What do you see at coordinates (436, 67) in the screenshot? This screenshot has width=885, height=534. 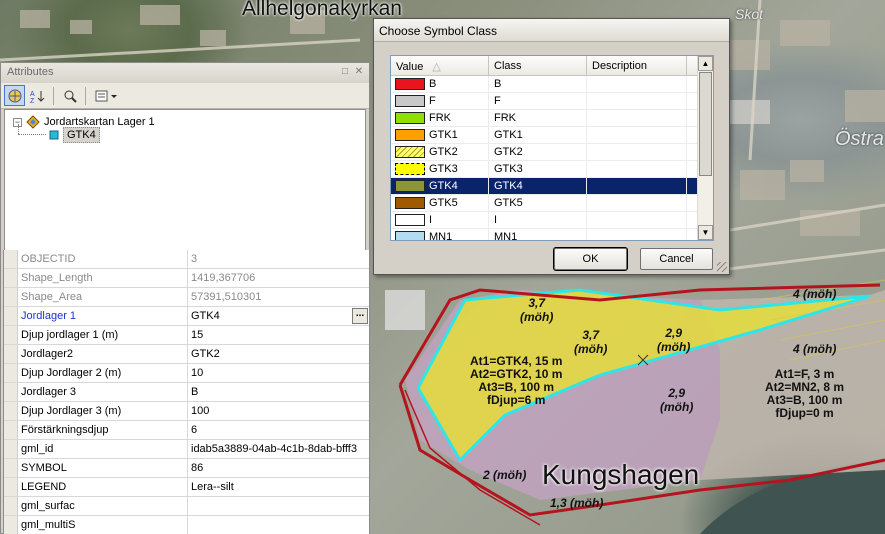 I see `sort-arrow-icon: △` at bounding box center [436, 67].